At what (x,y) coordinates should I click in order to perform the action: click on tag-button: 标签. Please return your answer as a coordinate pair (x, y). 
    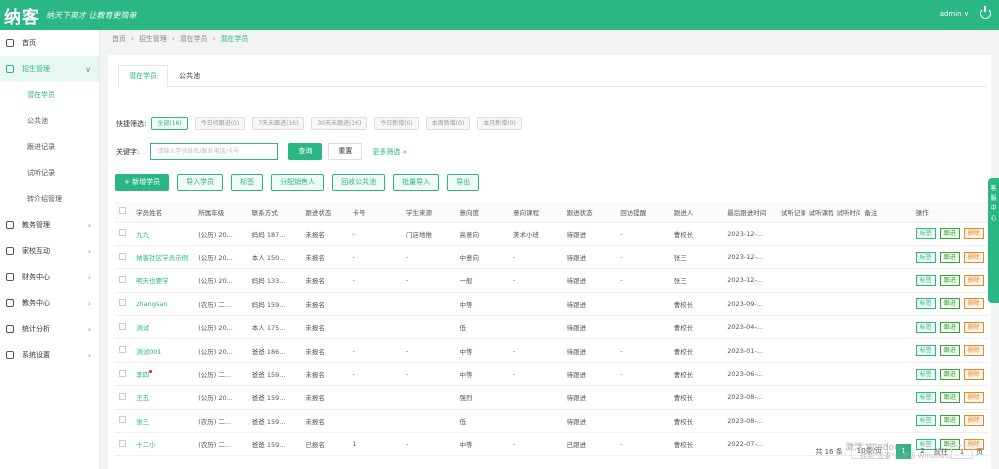
    Looking at the image, I should click on (247, 182).